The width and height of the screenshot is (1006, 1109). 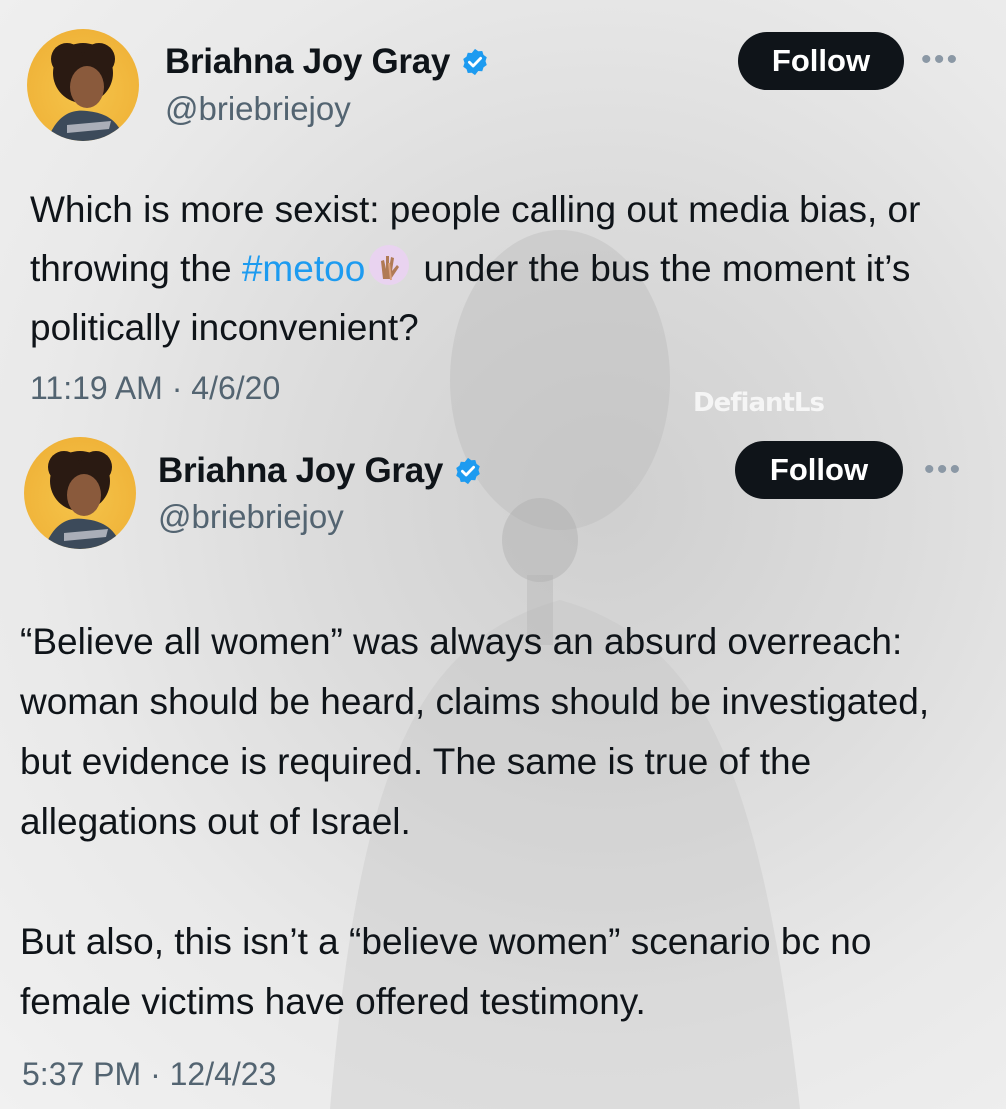 What do you see at coordinates (155, 388) in the screenshot?
I see `tweet-timestamp: 11:19 AM · 4/6/20` at bounding box center [155, 388].